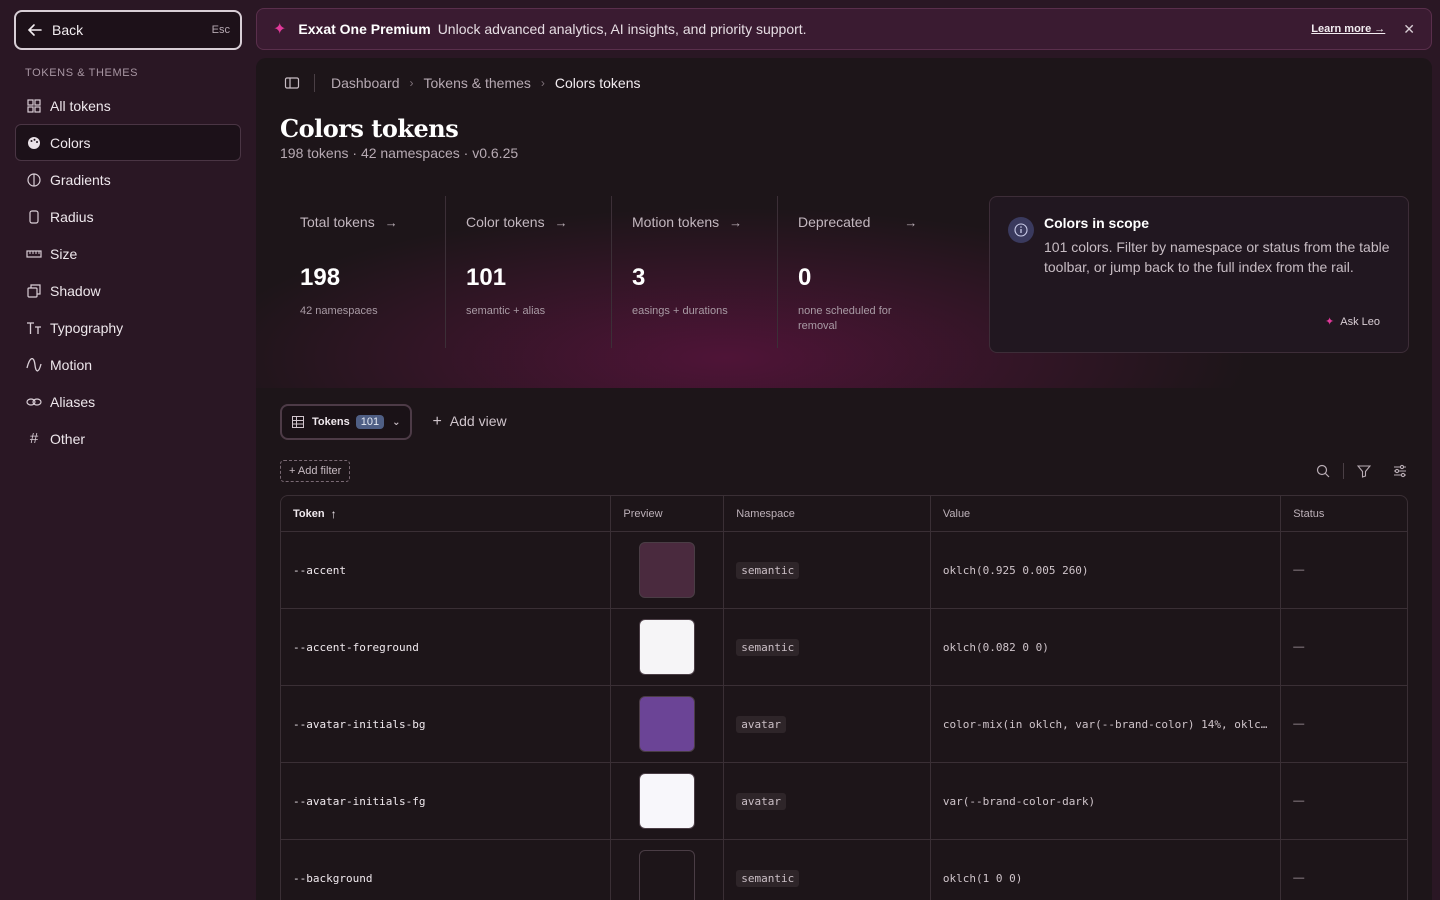  What do you see at coordinates (668, 513) in the screenshot?
I see `column-header-preview: Preview` at bounding box center [668, 513].